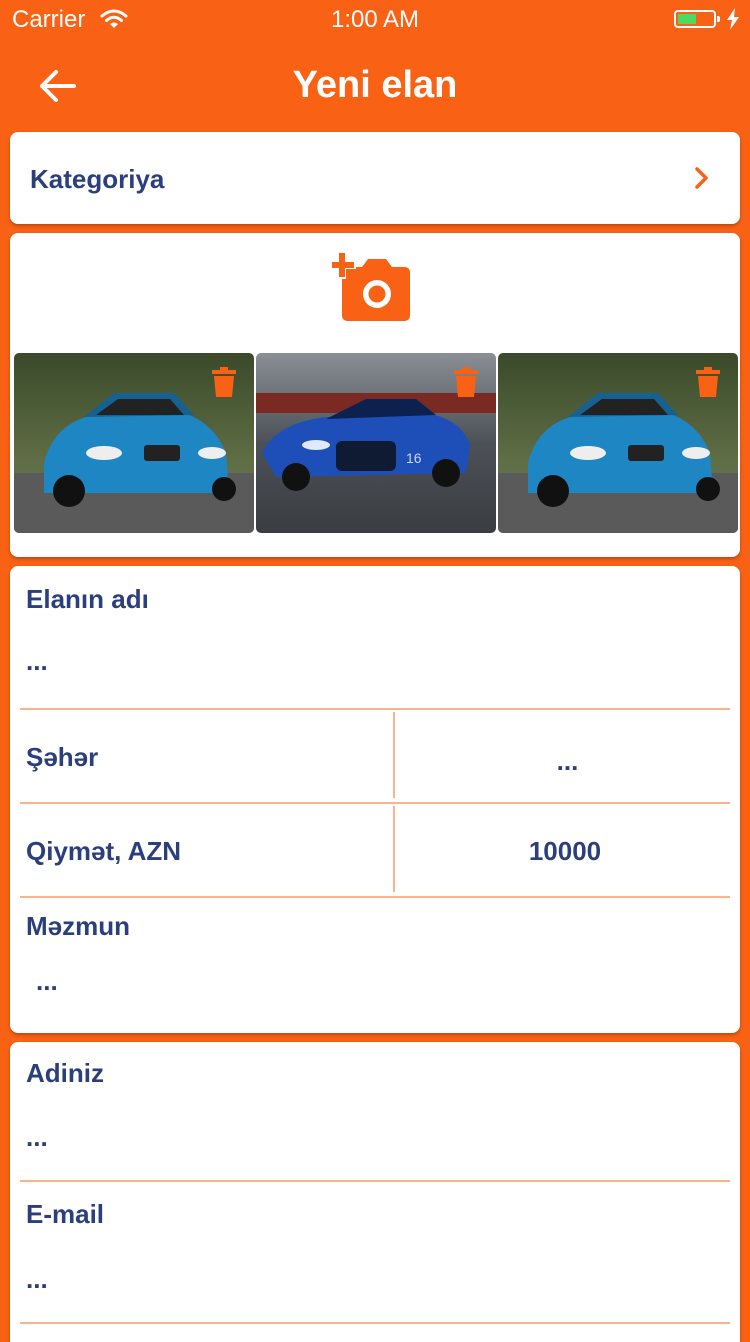 Image resolution: width=750 pixels, height=1342 pixels. I want to click on email-label: E-mail, so click(65, 1214).